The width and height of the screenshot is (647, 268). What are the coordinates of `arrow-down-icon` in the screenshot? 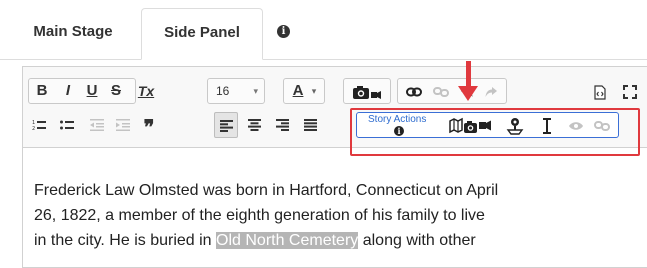 It's located at (468, 93).